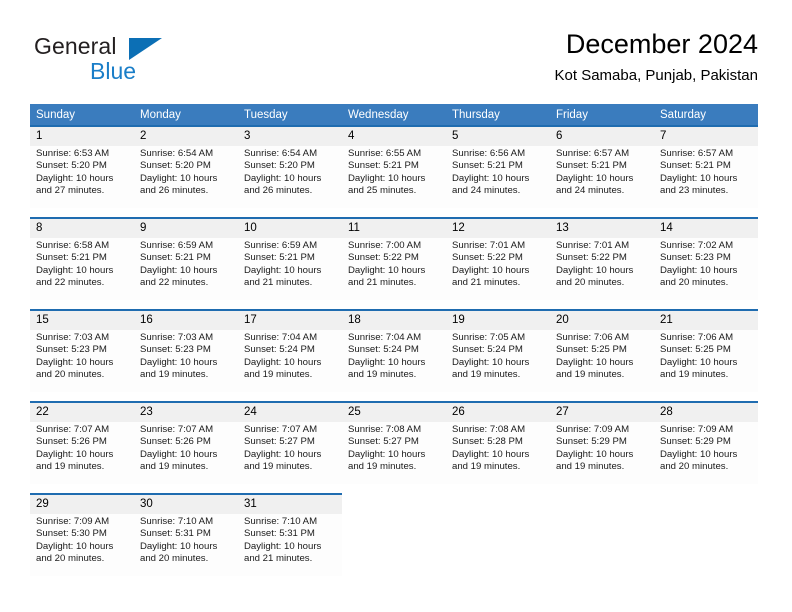 The height and width of the screenshot is (612, 792). What do you see at coordinates (290, 503) in the screenshot?
I see `day-number-31: 31` at bounding box center [290, 503].